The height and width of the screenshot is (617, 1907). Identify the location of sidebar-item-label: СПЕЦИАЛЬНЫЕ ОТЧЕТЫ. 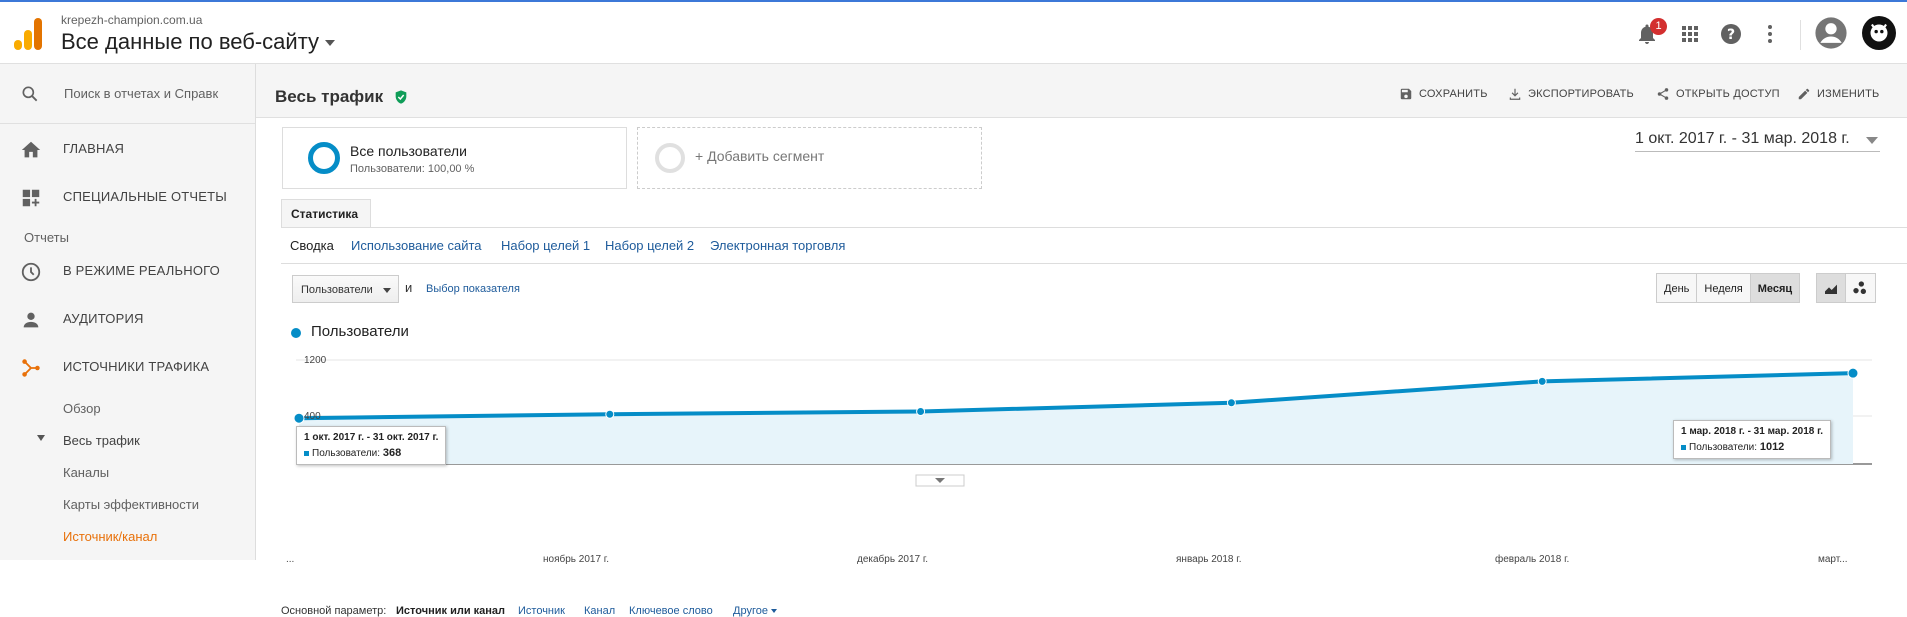
(145, 196).